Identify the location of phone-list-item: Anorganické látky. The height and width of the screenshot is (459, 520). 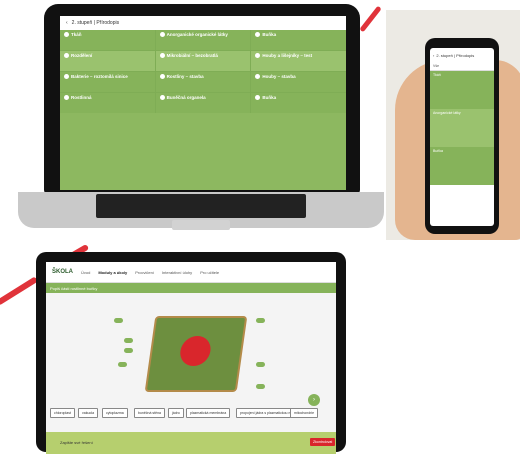
(462, 128).